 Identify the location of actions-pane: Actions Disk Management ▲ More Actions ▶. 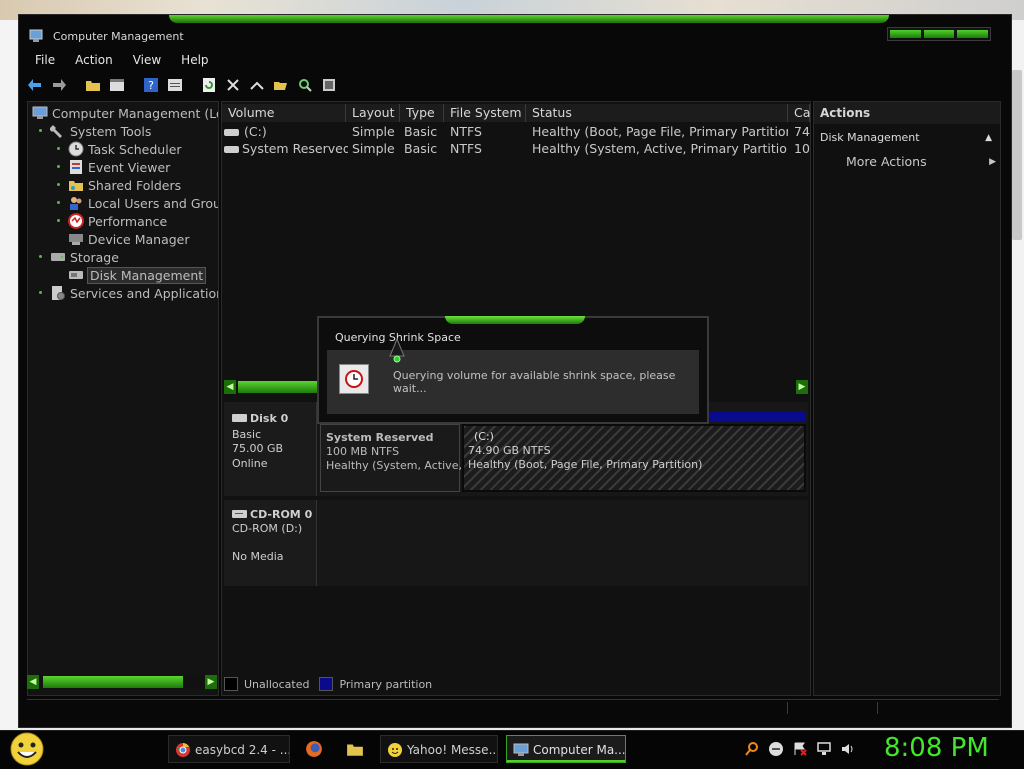
(907, 398).